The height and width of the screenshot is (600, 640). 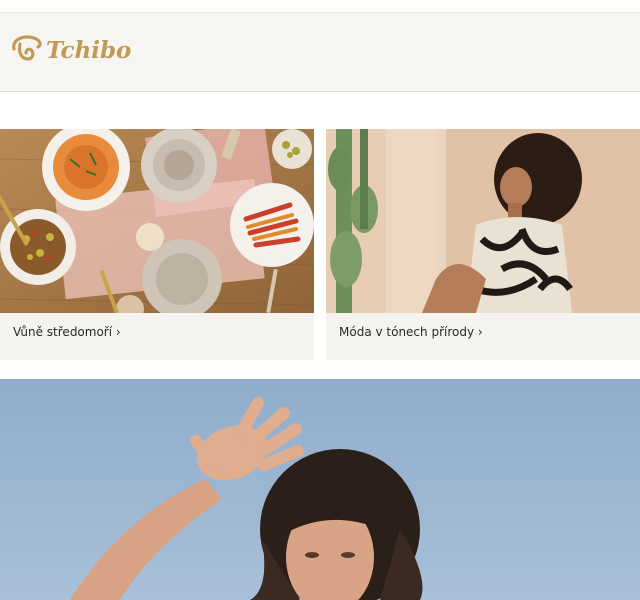 I want to click on svg-text: Tchibo, so click(x=88, y=50).